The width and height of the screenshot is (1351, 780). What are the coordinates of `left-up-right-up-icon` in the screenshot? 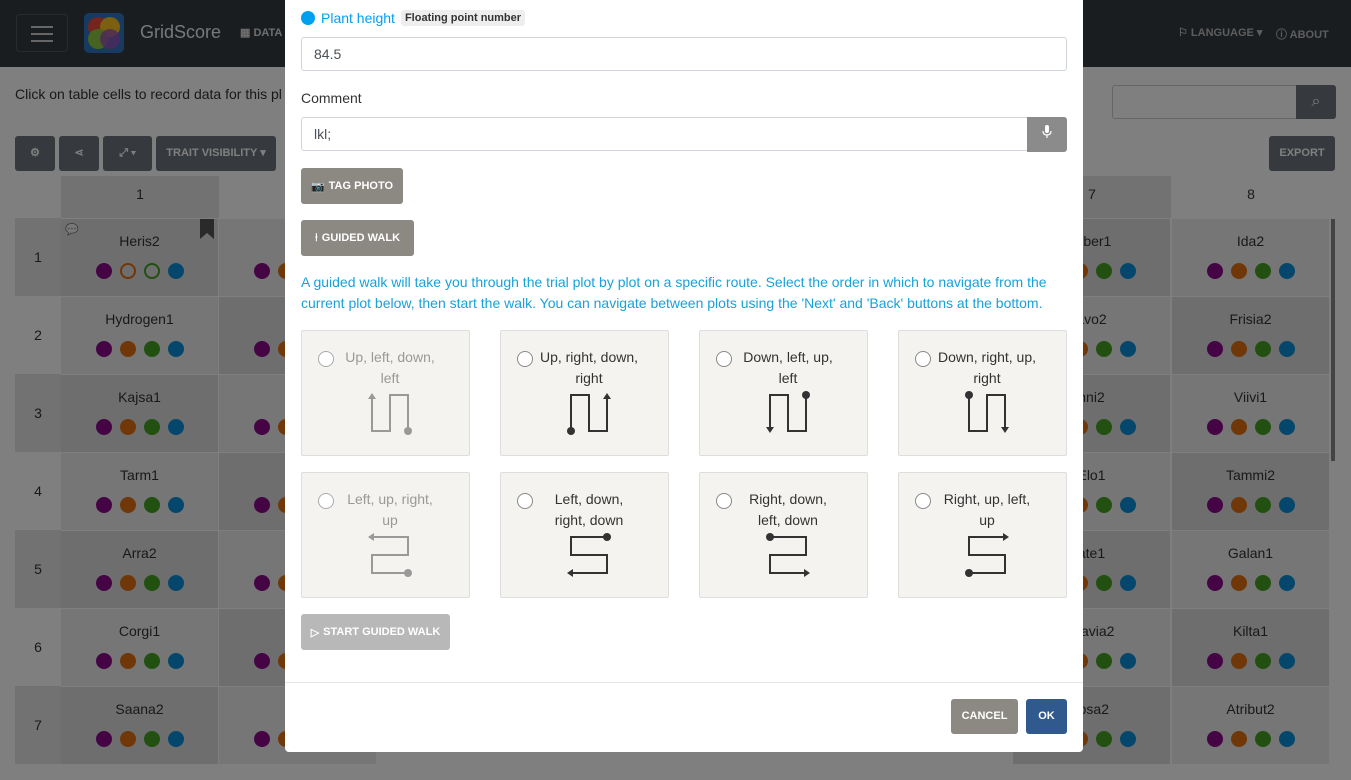 It's located at (390, 555).